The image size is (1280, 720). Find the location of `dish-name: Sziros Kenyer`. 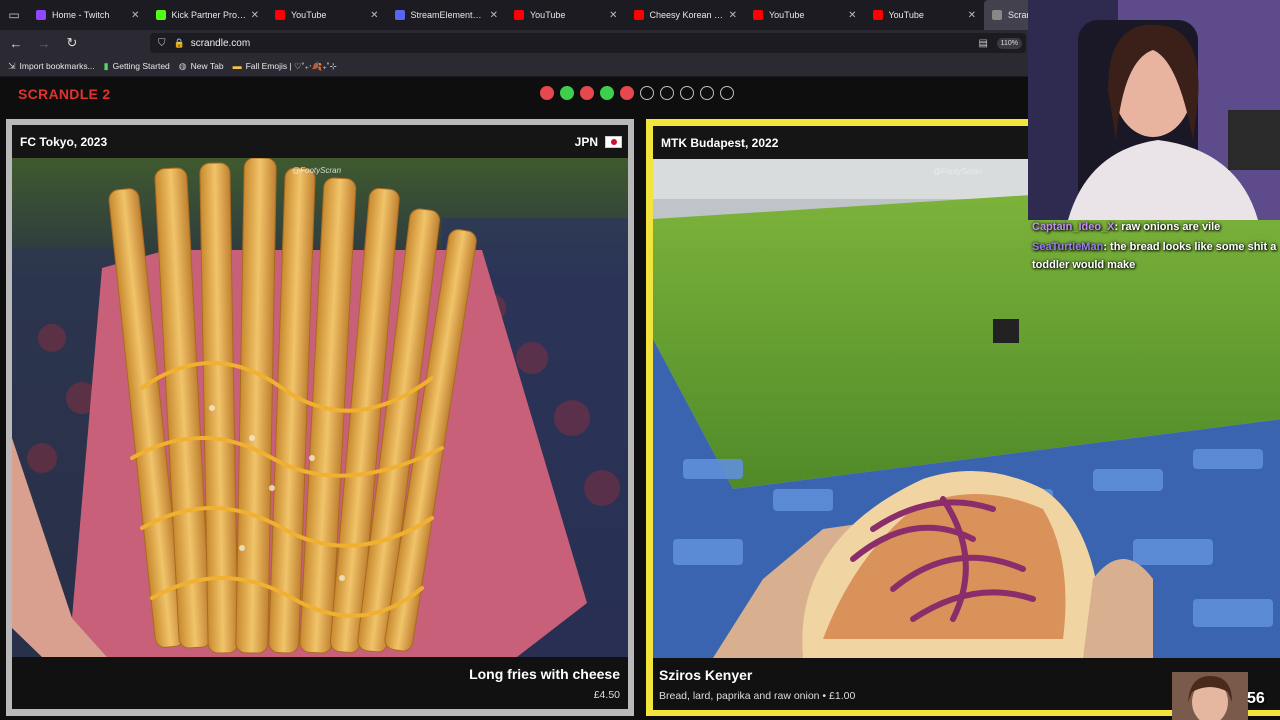

dish-name: Sziros Kenyer is located at coordinates (706, 675).